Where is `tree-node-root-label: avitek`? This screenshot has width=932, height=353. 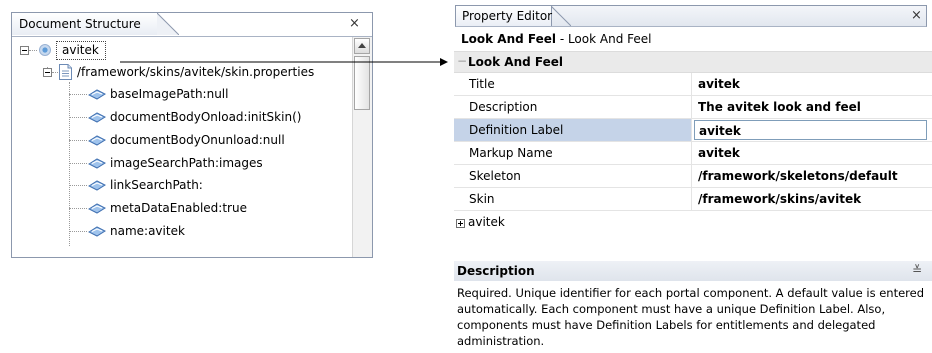
tree-node-root-label: avitek is located at coordinates (80, 50).